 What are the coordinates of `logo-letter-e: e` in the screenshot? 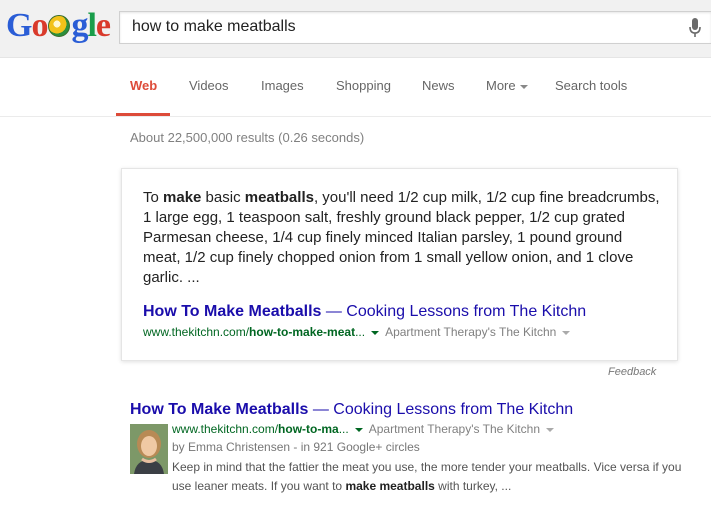 It's located at (103, 25).